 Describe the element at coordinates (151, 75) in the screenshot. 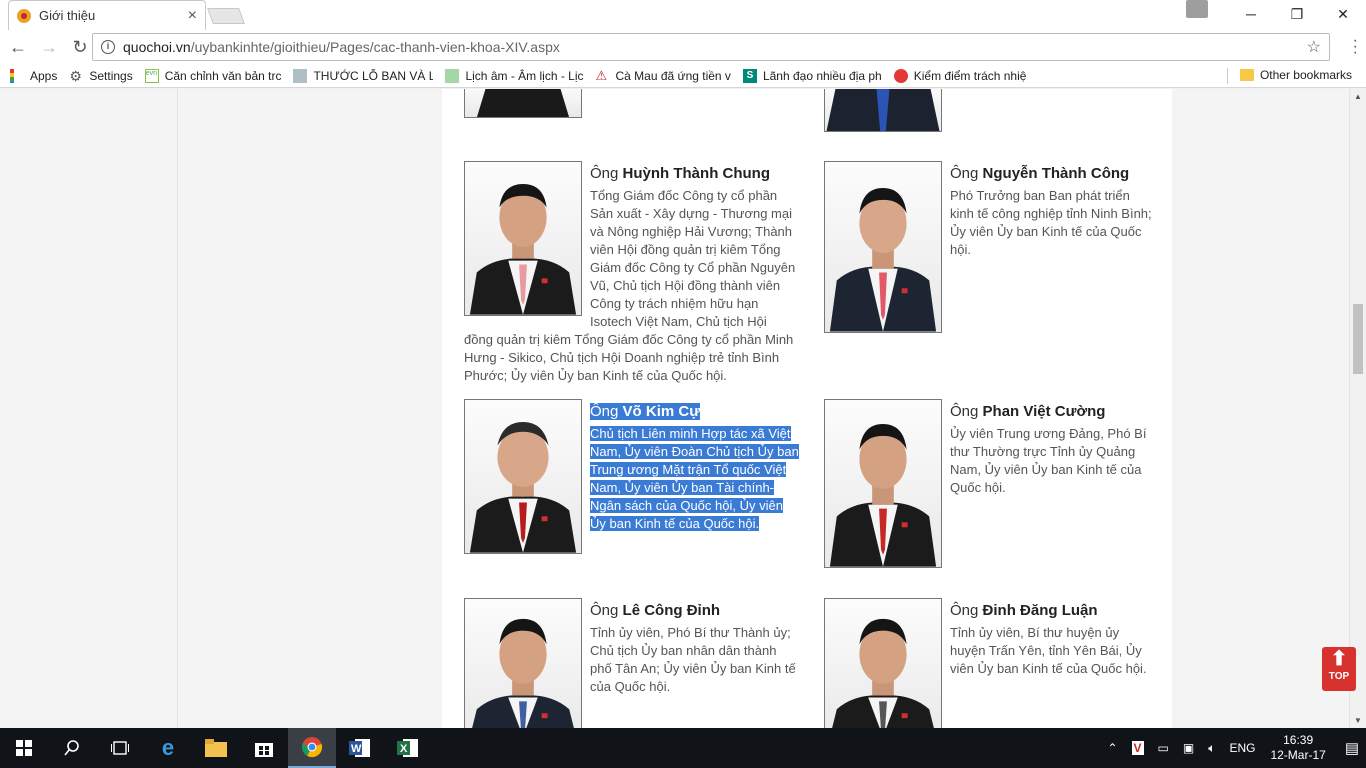

I see `evn-icon: evn` at that location.